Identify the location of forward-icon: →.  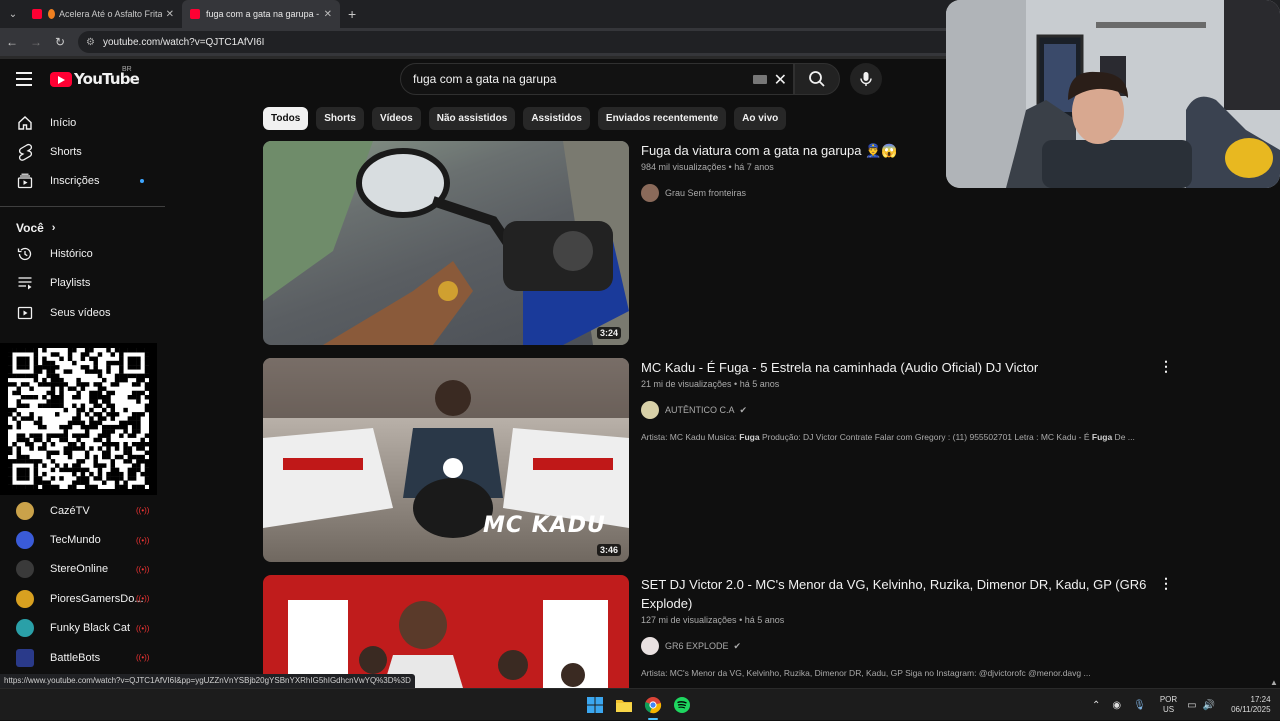
(36, 42).